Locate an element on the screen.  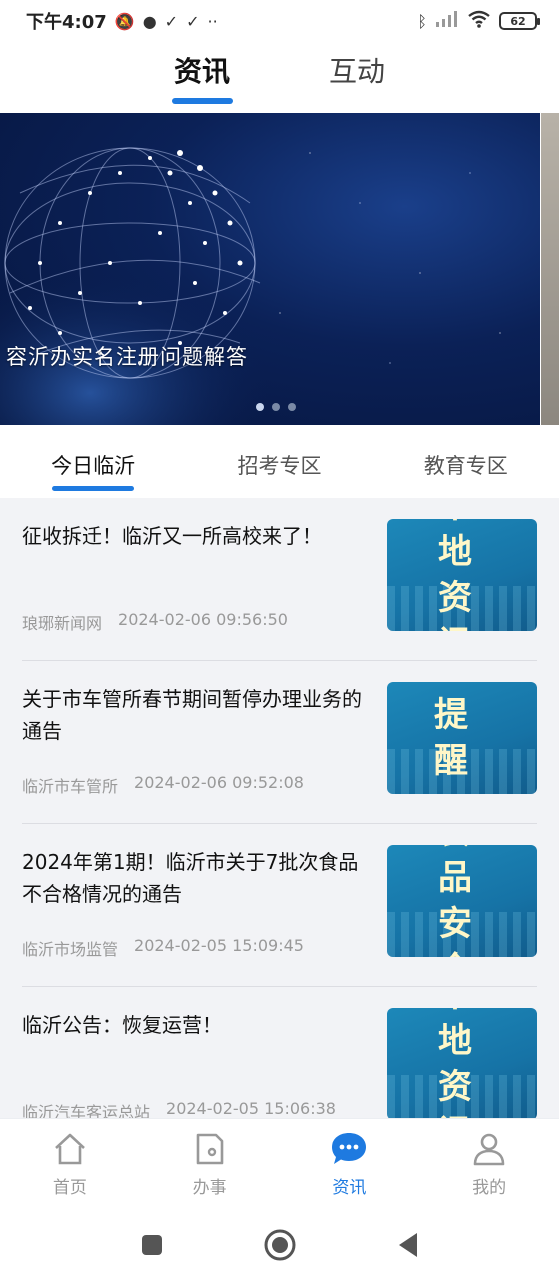
nav-news: 资讯 is located at coordinates (350, 1164).